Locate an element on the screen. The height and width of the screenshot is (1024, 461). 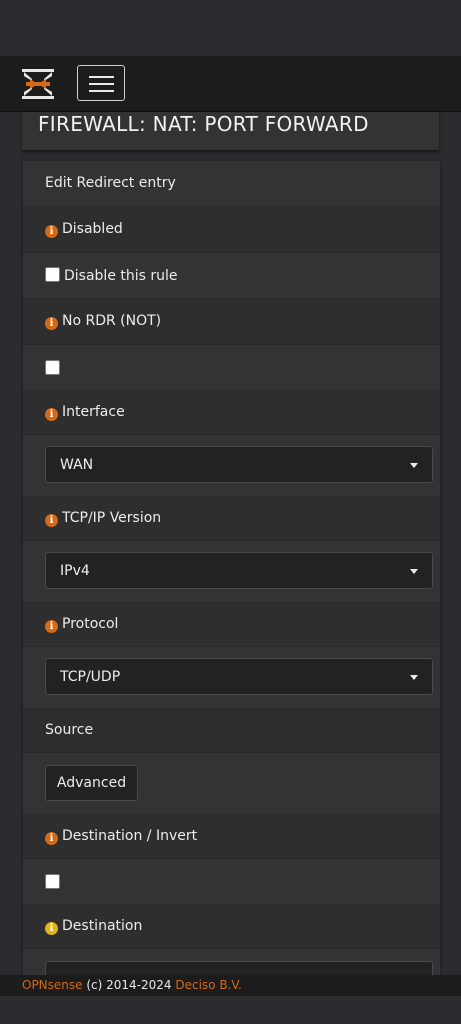
ipversion-input-row: IPv4 is located at coordinates (231, 572).